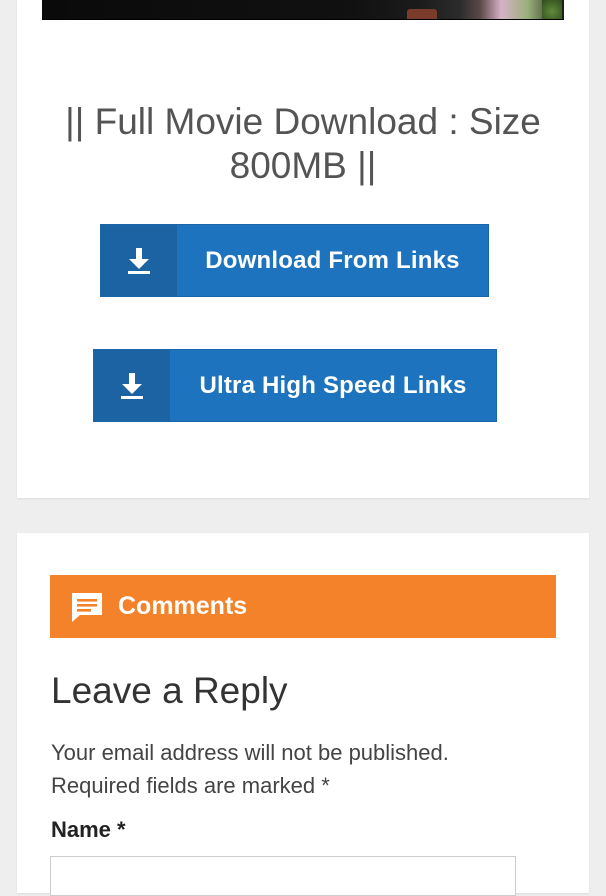 The height and width of the screenshot is (896, 606). I want to click on video-thumbnail, so click(303, 10).